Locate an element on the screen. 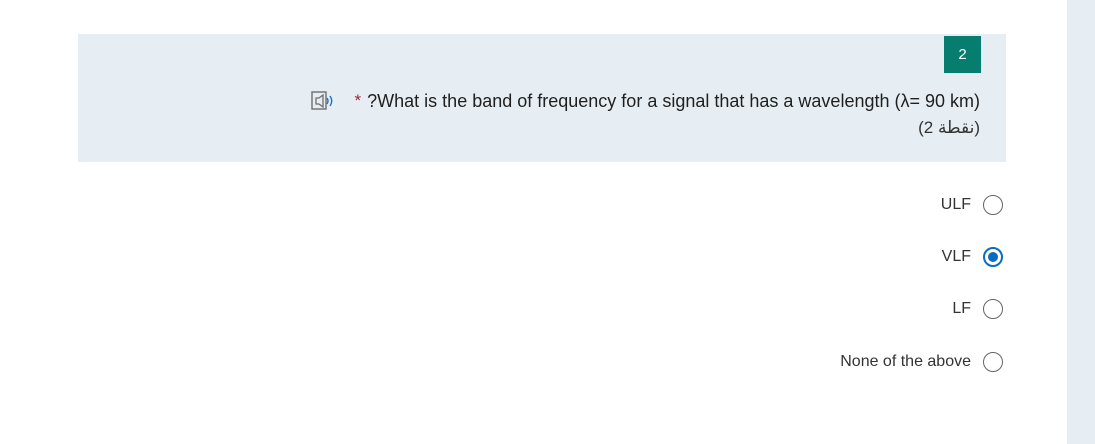  option-label: ULF is located at coordinates (955, 204).